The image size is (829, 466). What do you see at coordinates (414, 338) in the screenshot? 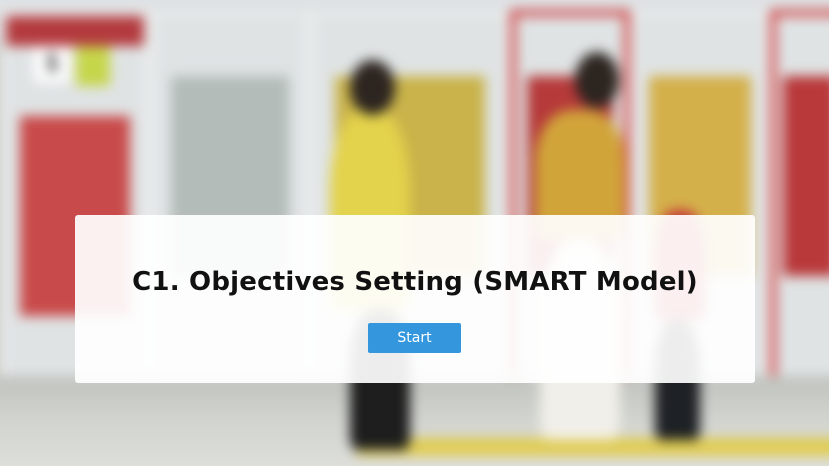
I see `start-button: Start` at bounding box center [414, 338].